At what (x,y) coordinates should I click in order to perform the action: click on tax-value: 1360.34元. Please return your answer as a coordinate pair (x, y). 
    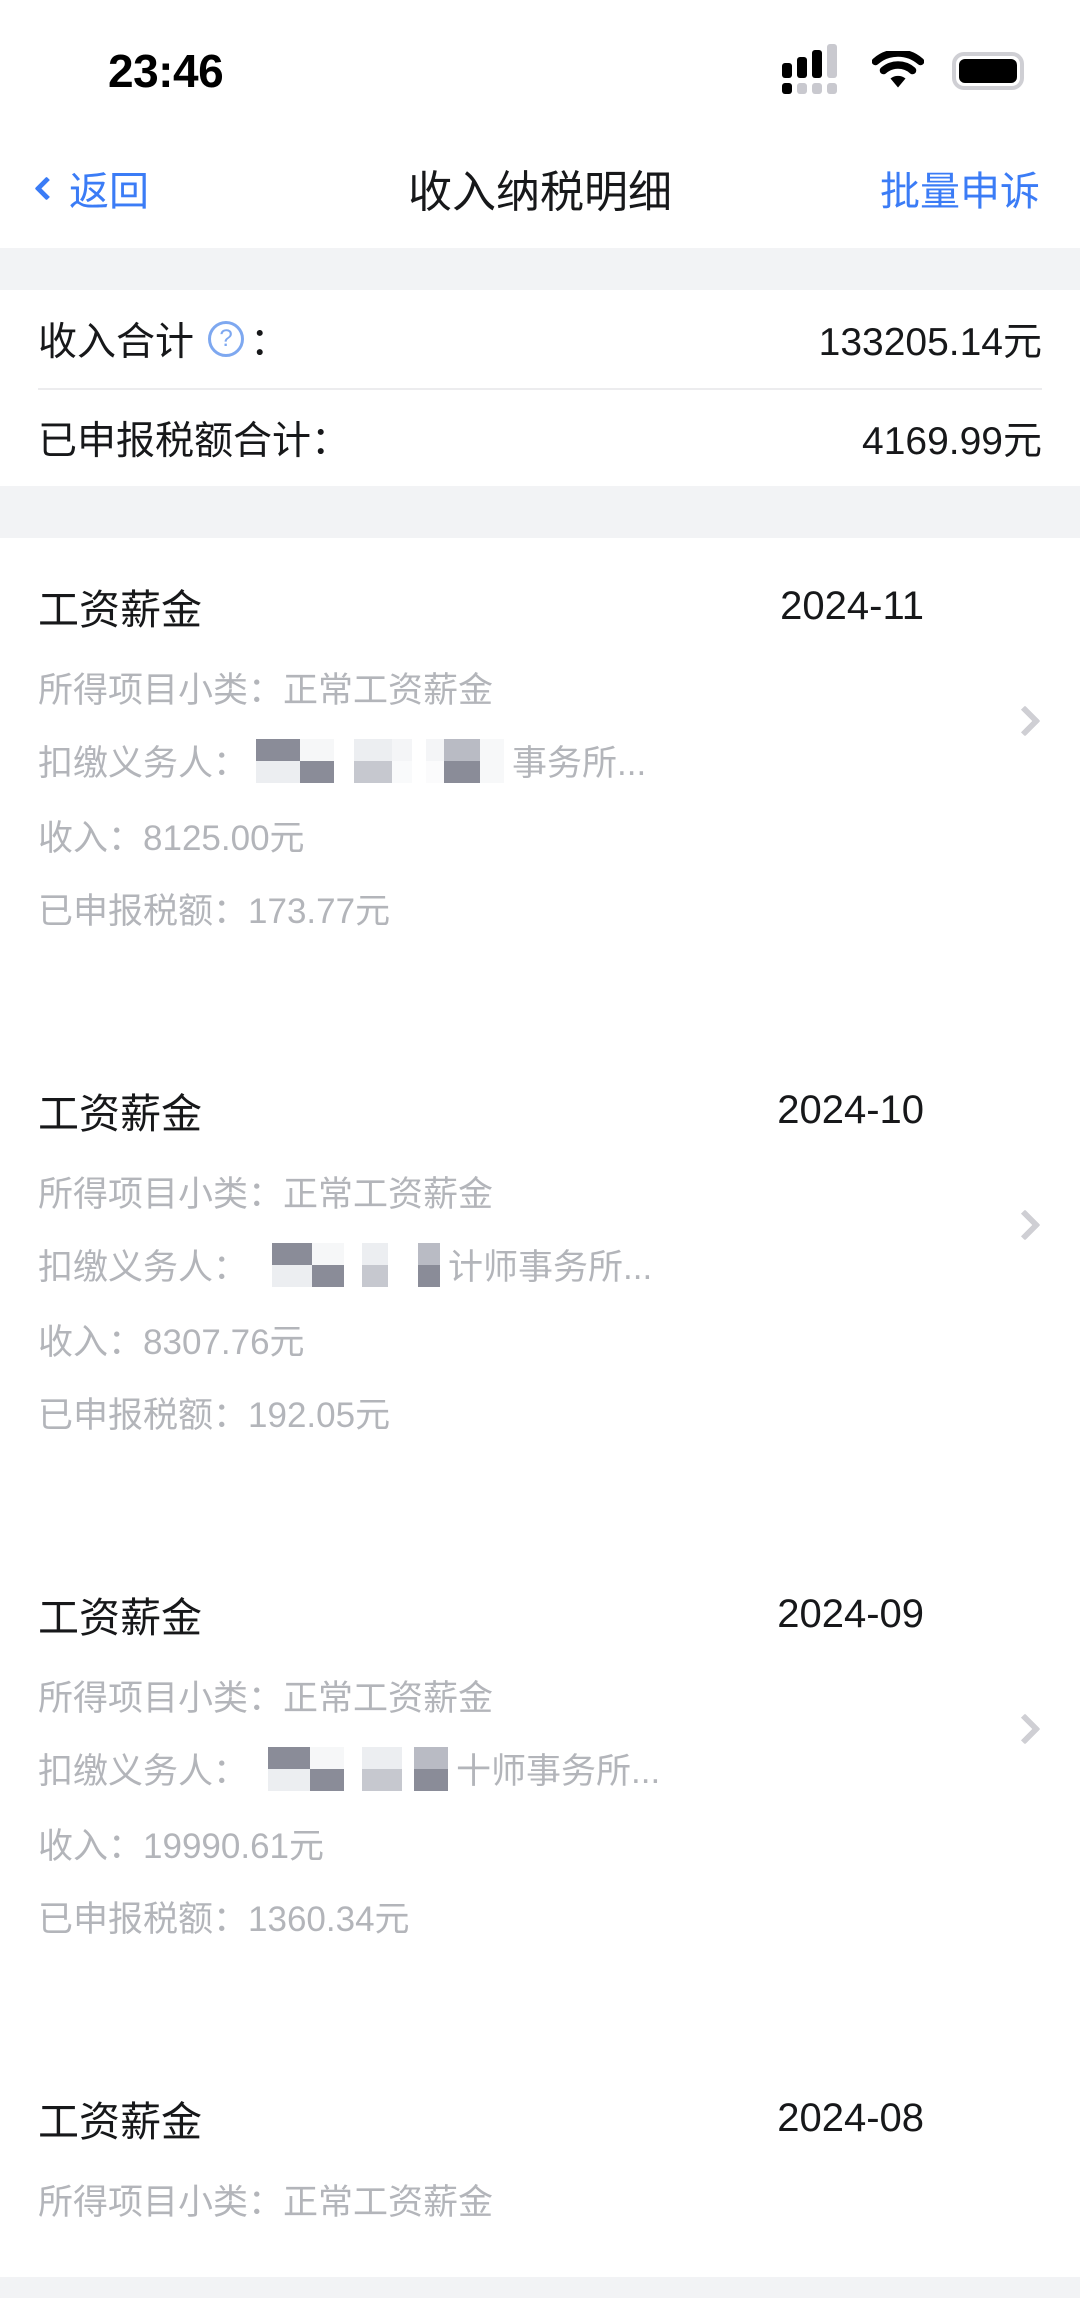
    Looking at the image, I should click on (329, 1919).